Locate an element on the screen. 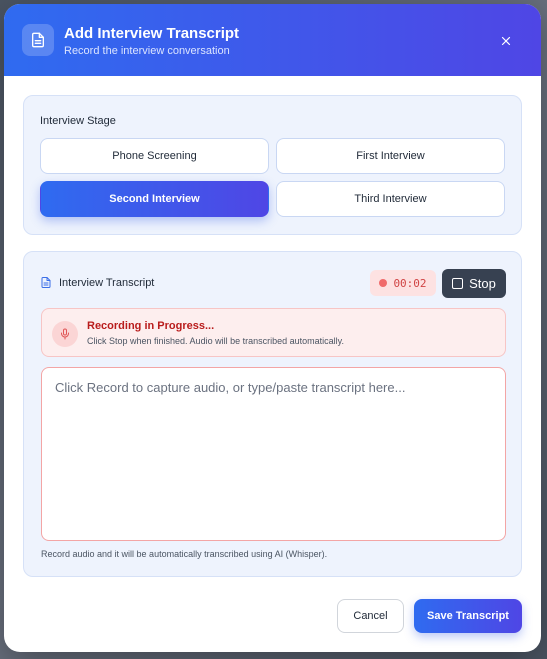 This screenshot has width=547, height=659. close-button is located at coordinates (506, 41).